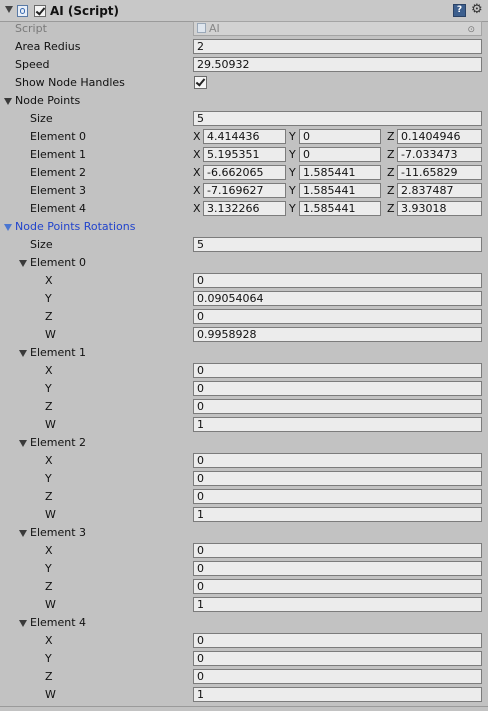  I want to click on help-book-icon: ?, so click(459, 10).